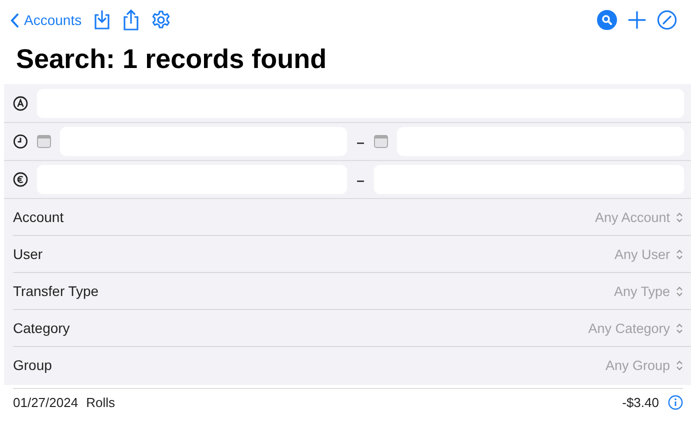  What do you see at coordinates (14, 20) in the screenshot?
I see `chevron-left-icon` at bounding box center [14, 20].